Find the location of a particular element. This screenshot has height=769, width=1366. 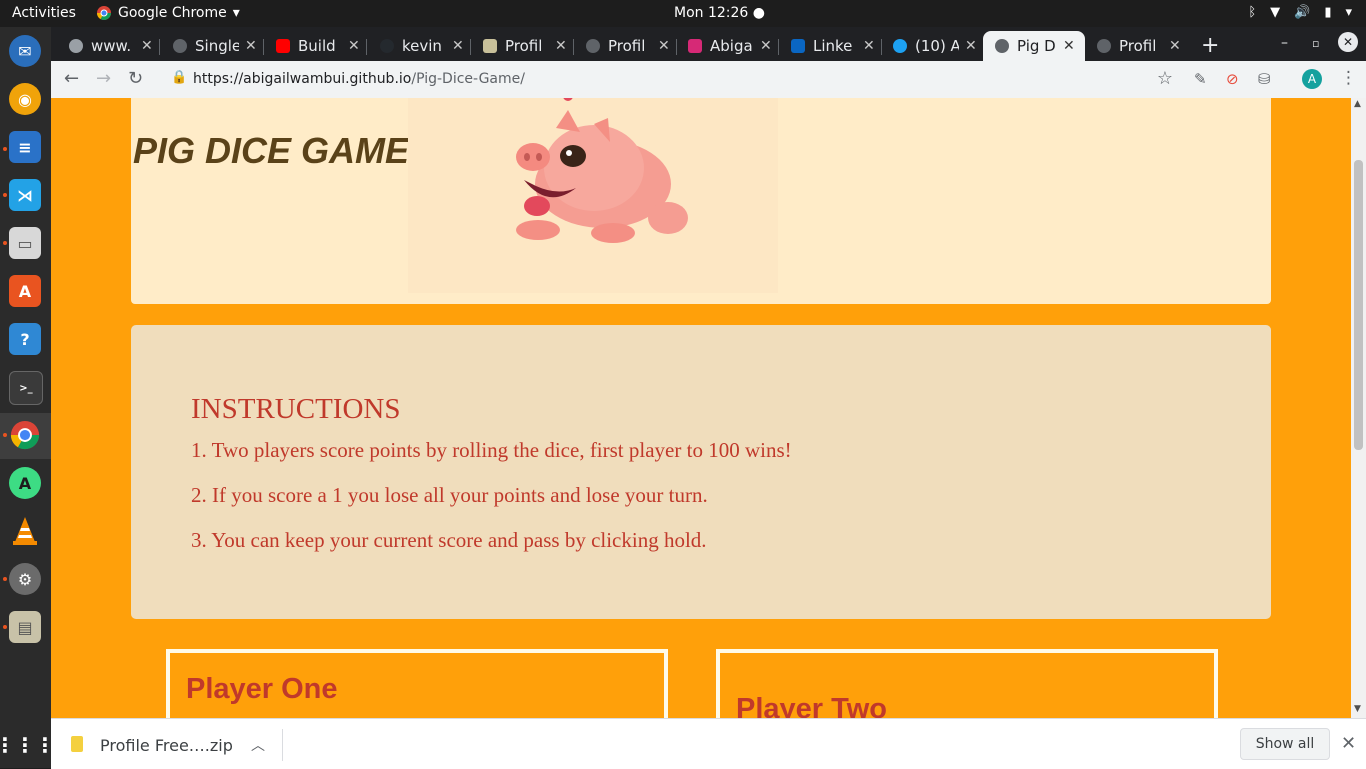

files-icon: ▭ is located at coordinates (25, 243).